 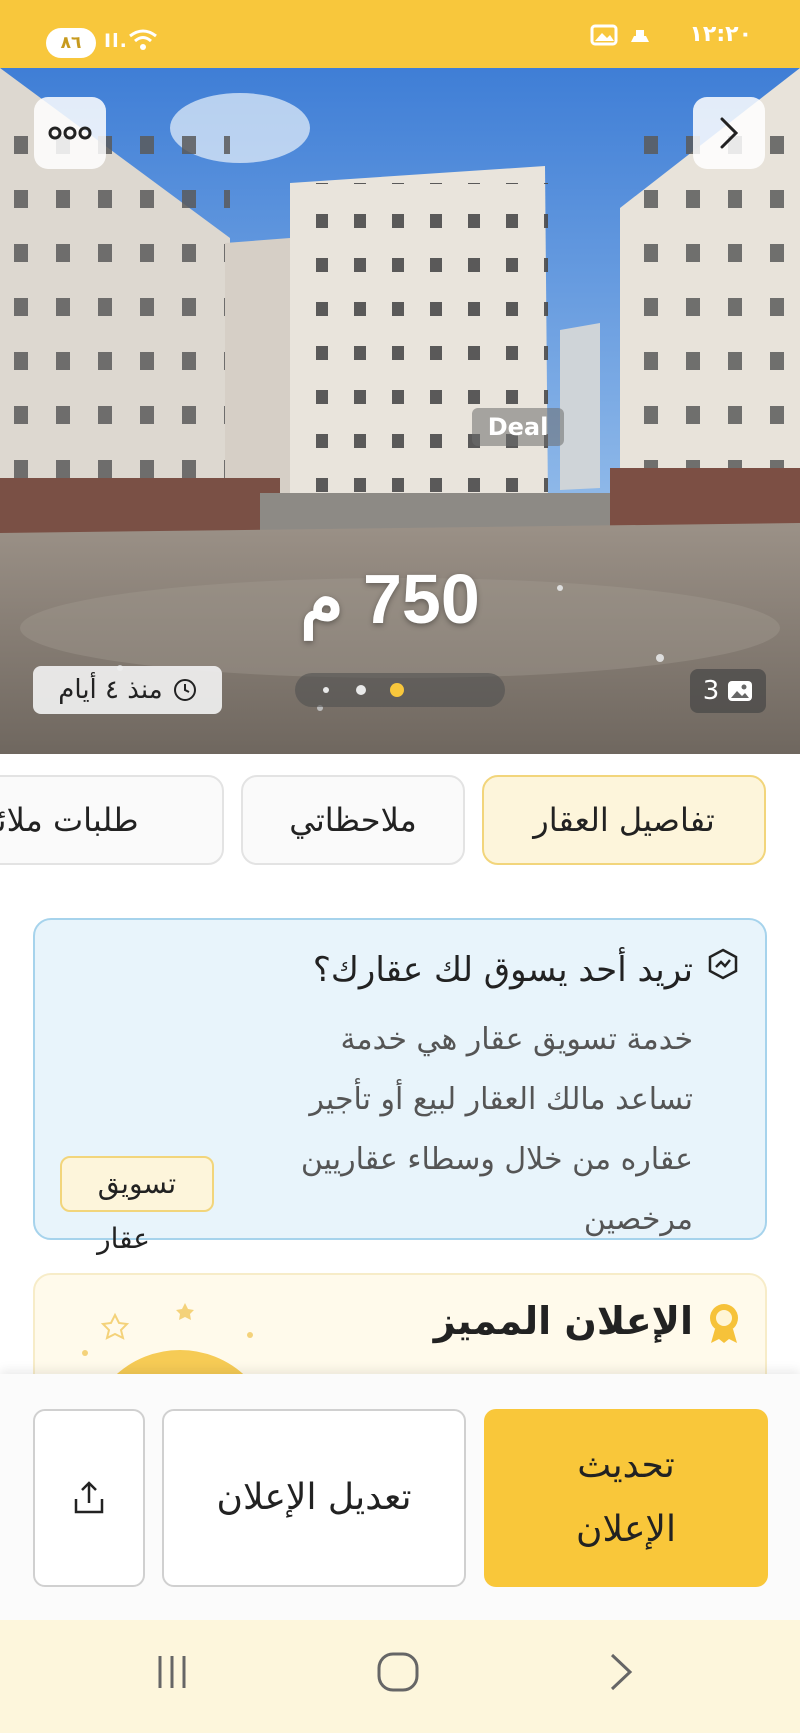 I want to click on whatsapp-icon, so click(x=640, y=36).